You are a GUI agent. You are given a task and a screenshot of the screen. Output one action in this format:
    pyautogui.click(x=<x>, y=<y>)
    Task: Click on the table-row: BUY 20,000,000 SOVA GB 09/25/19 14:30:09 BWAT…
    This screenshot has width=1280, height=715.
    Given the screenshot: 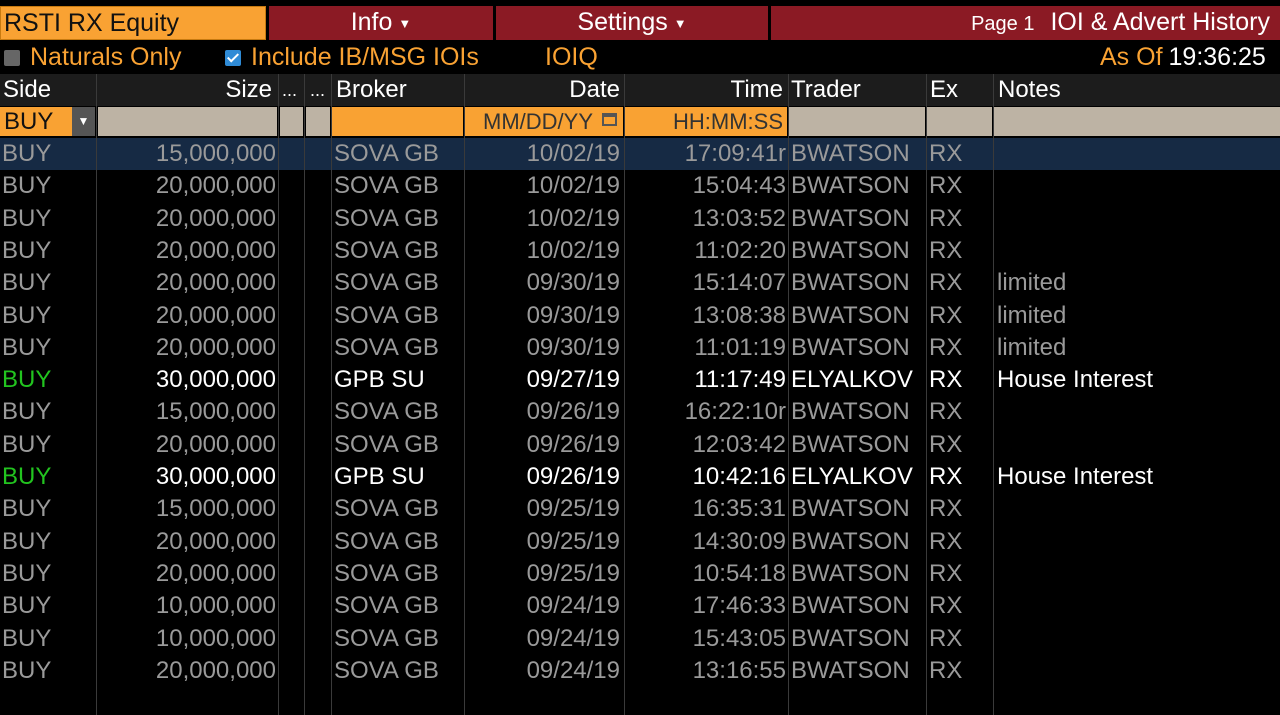 What is the action you would take?
    pyautogui.click(x=640, y=542)
    